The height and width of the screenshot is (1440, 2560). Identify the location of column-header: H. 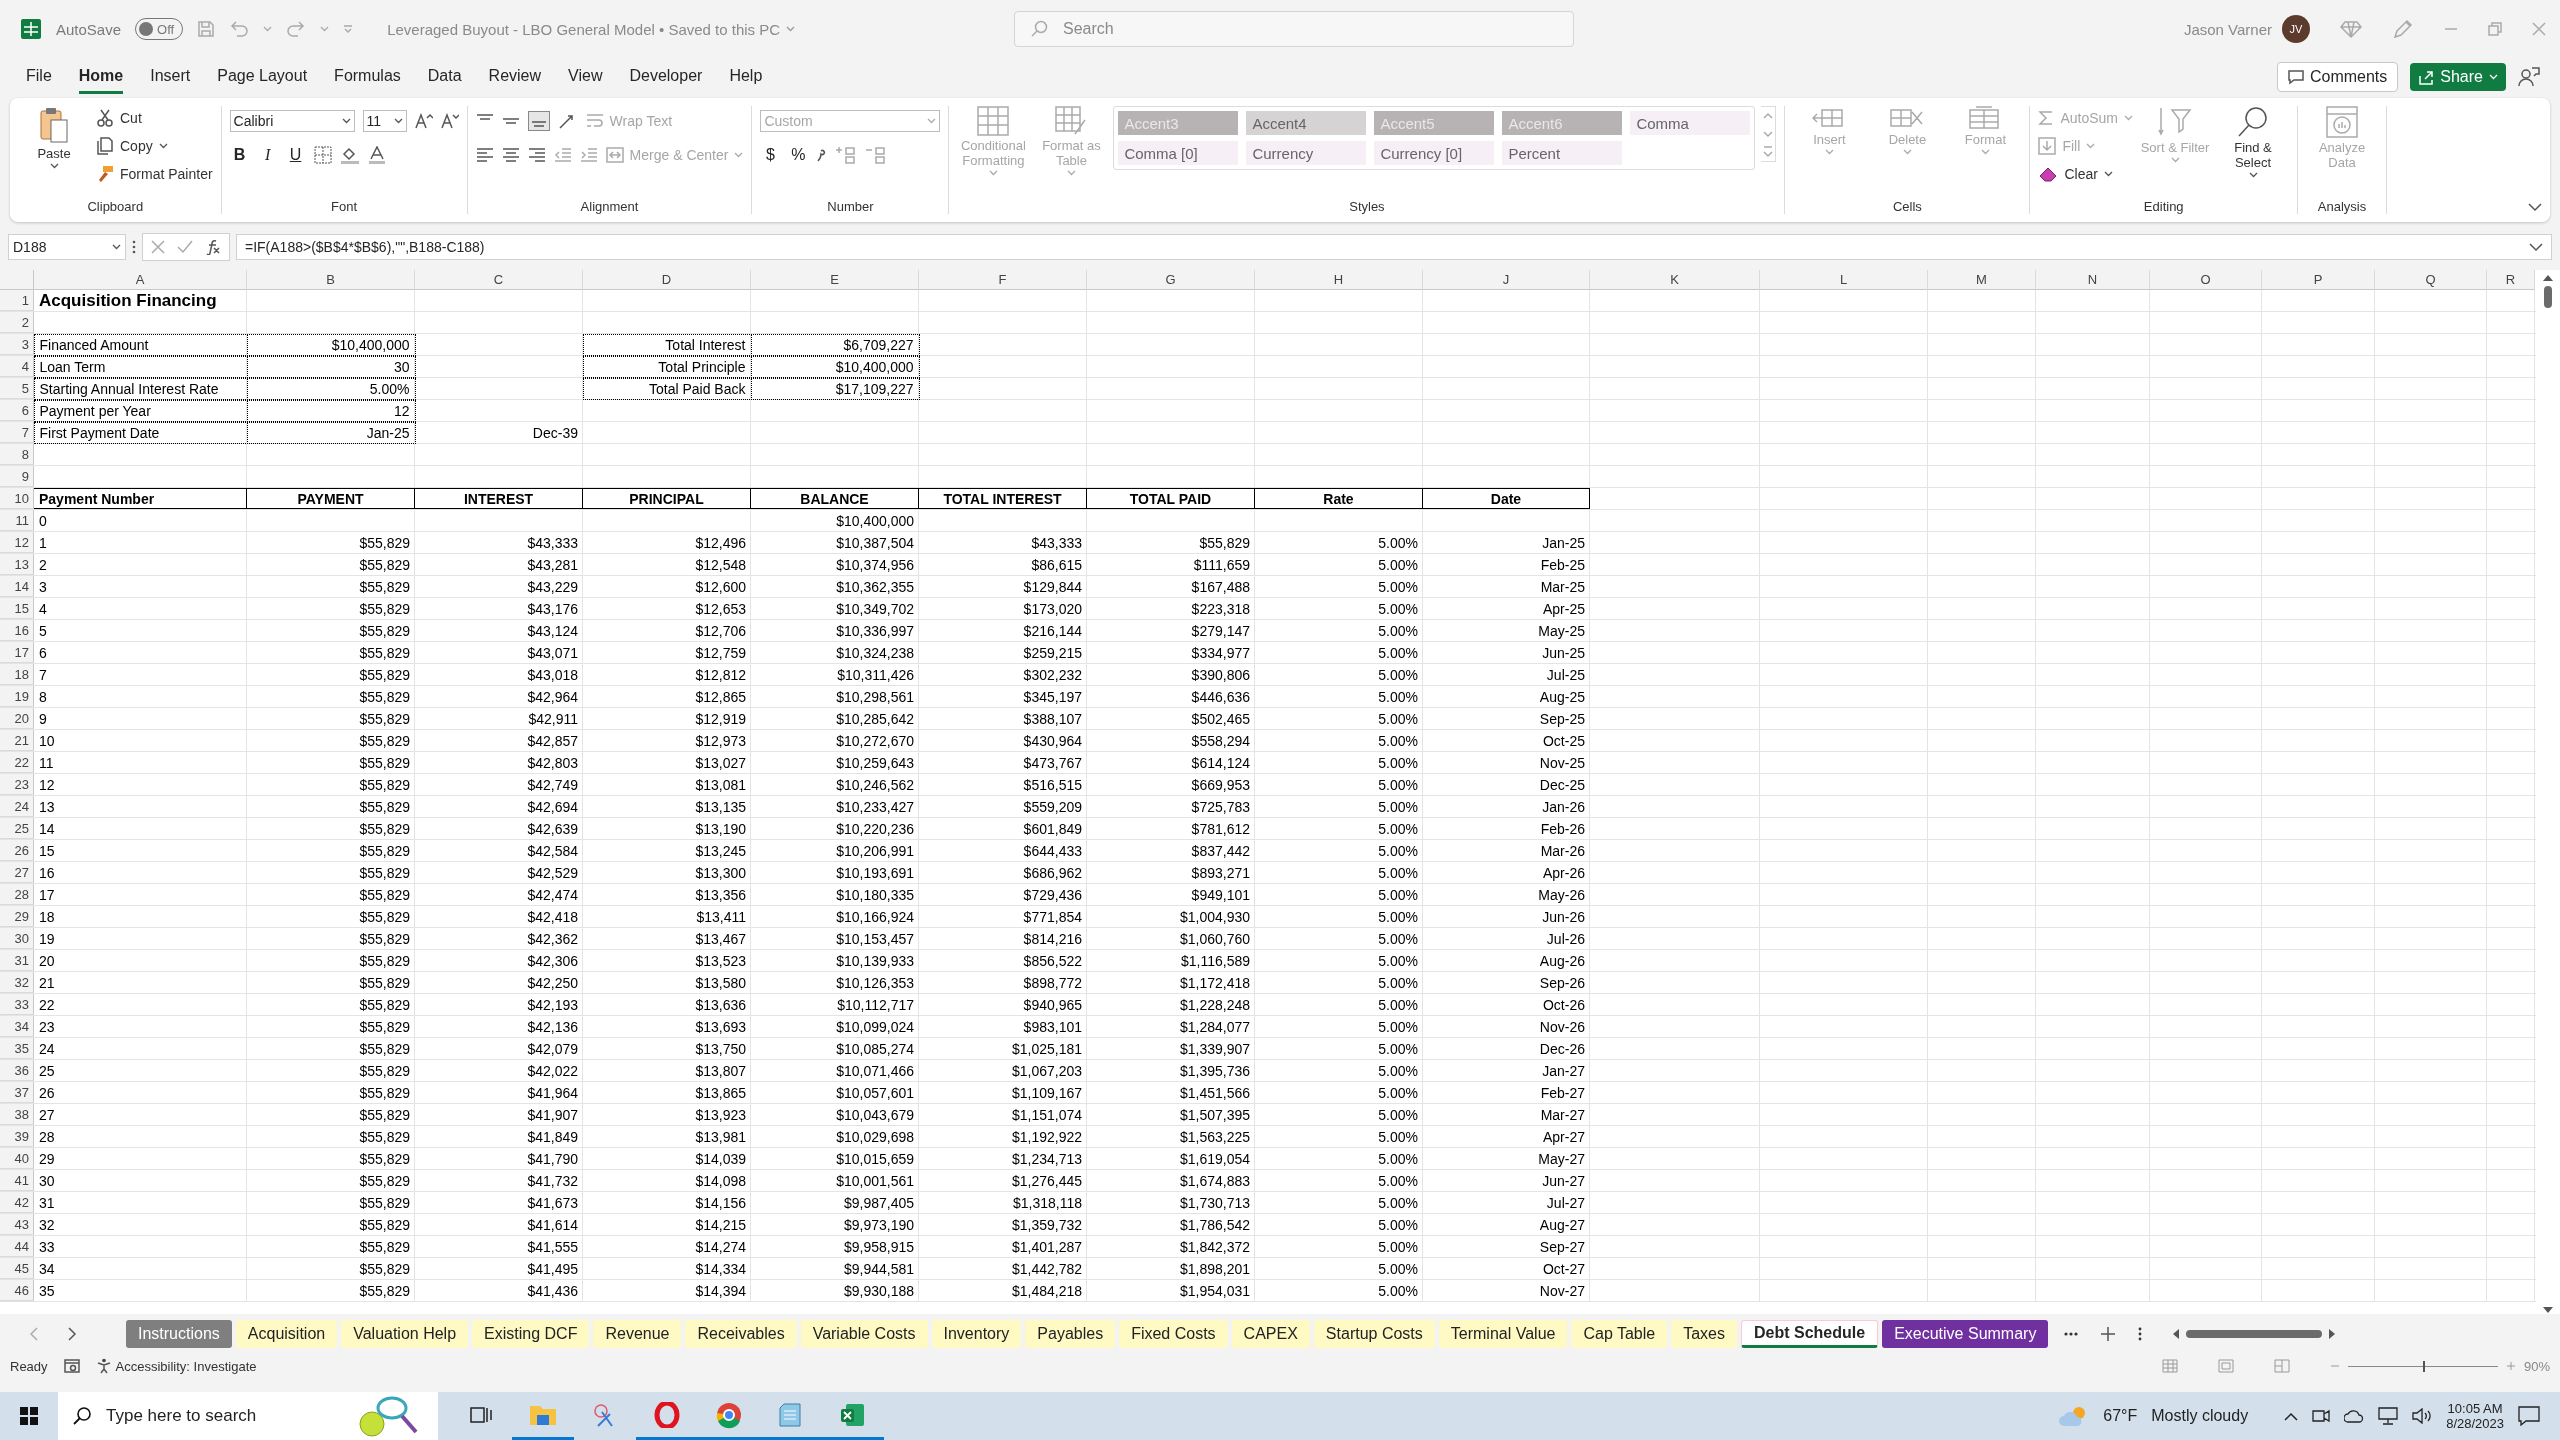
(1339, 280).